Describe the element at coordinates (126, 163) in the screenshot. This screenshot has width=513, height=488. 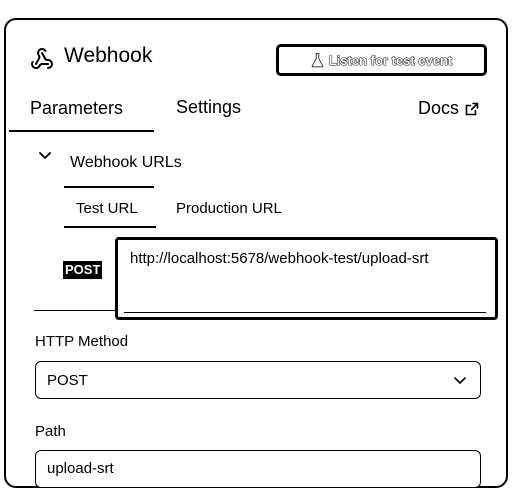
I see `webhook-urls-section-title: Webhook URLs` at that location.